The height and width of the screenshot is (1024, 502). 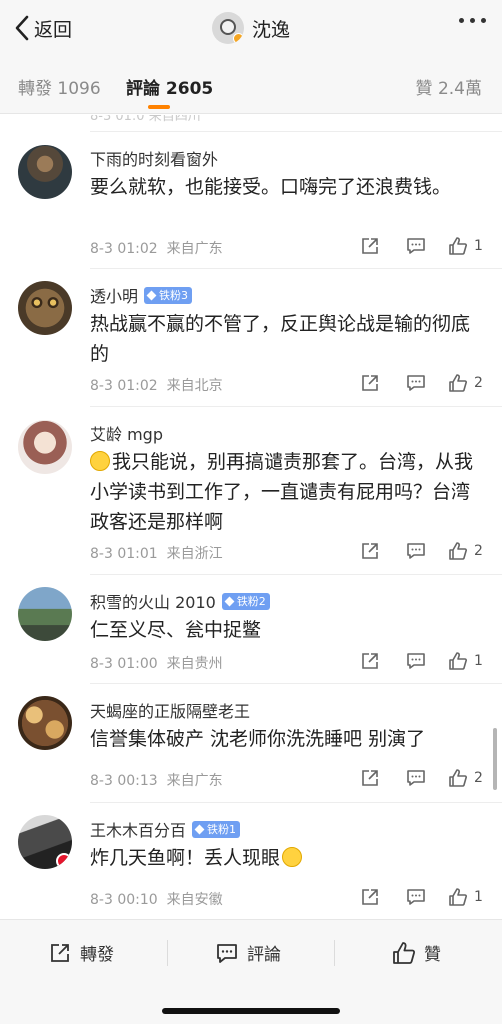 What do you see at coordinates (153, 601) in the screenshot?
I see `commenter-name: 积雪的火山 2010` at bounding box center [153, 601].